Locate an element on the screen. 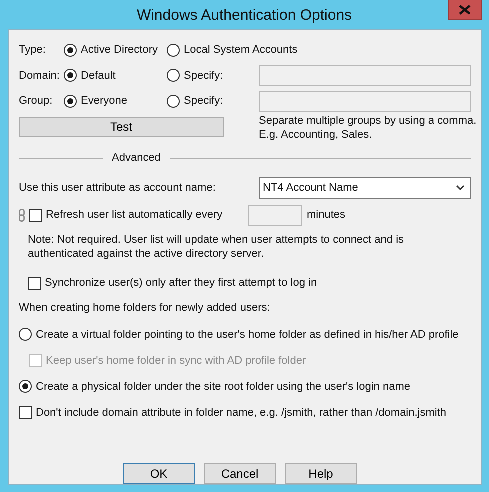 The width and height of the screenshot is (489, 492). note-text: Note: Not required. User list will update when user attempts to connect and is authenticated against the active directory server. is located at coordinates (217, 247).